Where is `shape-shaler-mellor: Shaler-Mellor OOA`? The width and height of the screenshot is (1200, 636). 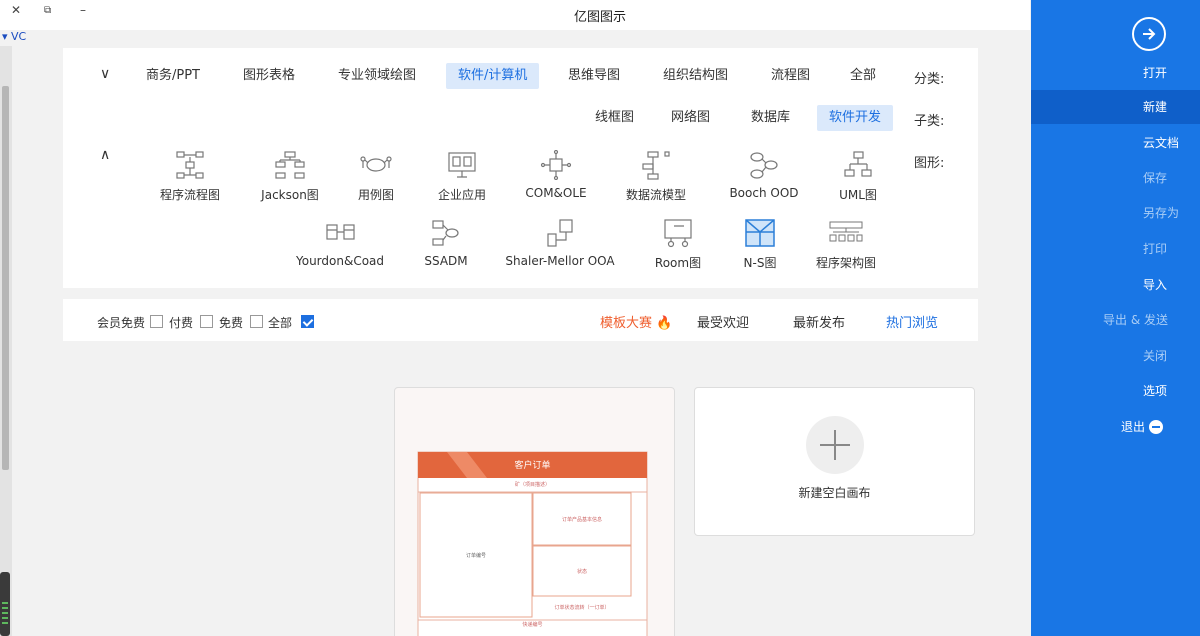 shape-shaler-mellor: Shaler-Mellor OOA is located at coordinates (560, 243).